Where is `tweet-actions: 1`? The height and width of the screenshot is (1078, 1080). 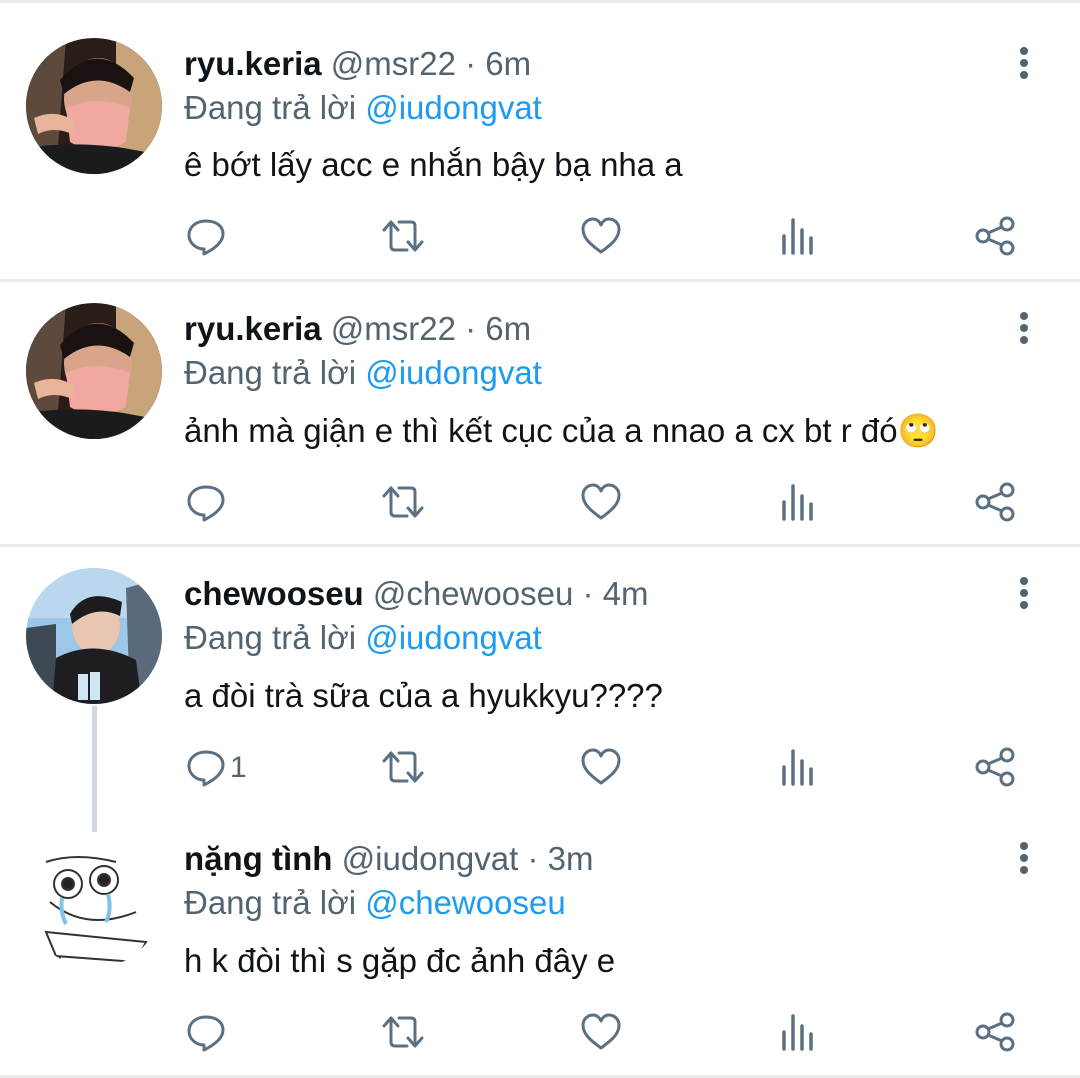 tweet-actions: 1 is located at coordinates (540, 770).